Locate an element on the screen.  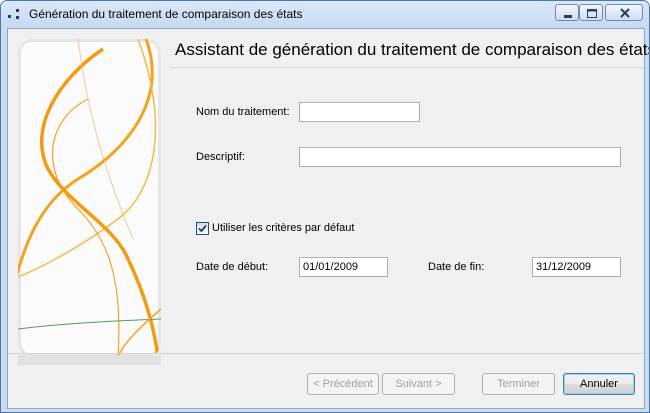
end-date-input is located at coordinates (576, 267).